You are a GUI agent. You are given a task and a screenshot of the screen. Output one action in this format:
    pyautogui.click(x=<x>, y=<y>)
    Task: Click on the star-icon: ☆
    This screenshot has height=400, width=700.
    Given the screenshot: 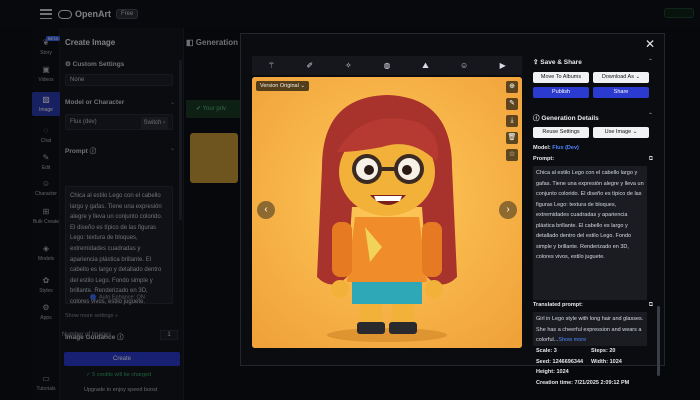 What is the action you would take?
    pyautogui.click(x=512, y=155)
    